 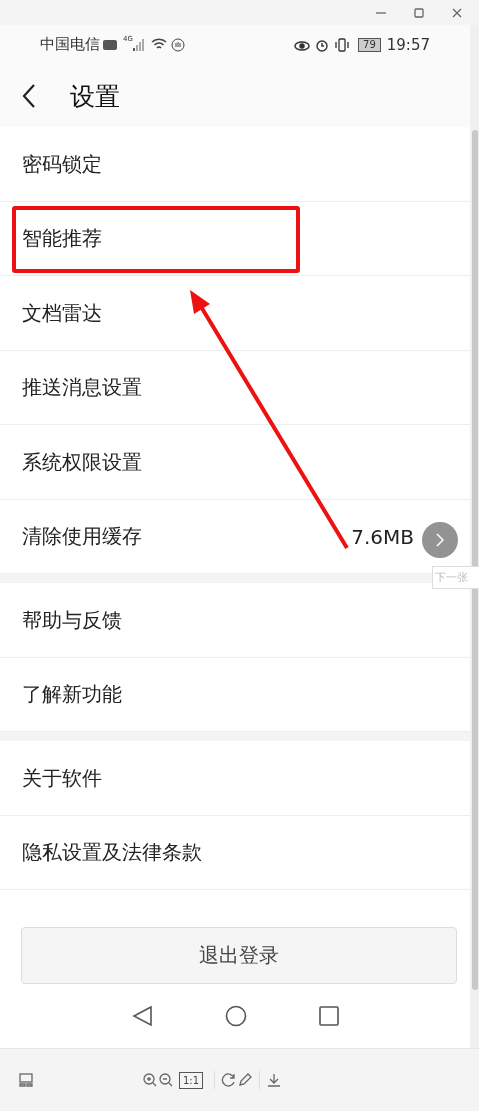 What do you see at coordinates (70, 45) in the screenshot?
I see `carrier-name: 中国电信` at bounding box center [70, 45].